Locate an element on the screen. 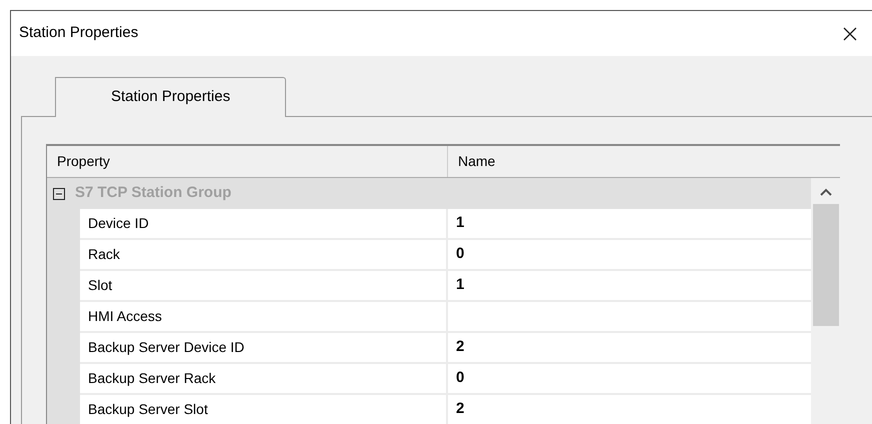 This screenshot has width=872, height=424. column-header: Property is located at coordinates (247, 161).